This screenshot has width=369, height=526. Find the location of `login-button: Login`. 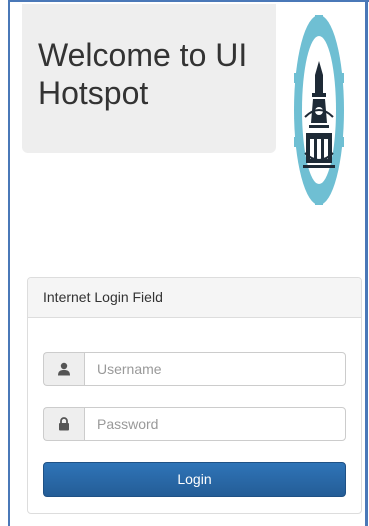

login-button: Login is located at coordinates (194, 479).